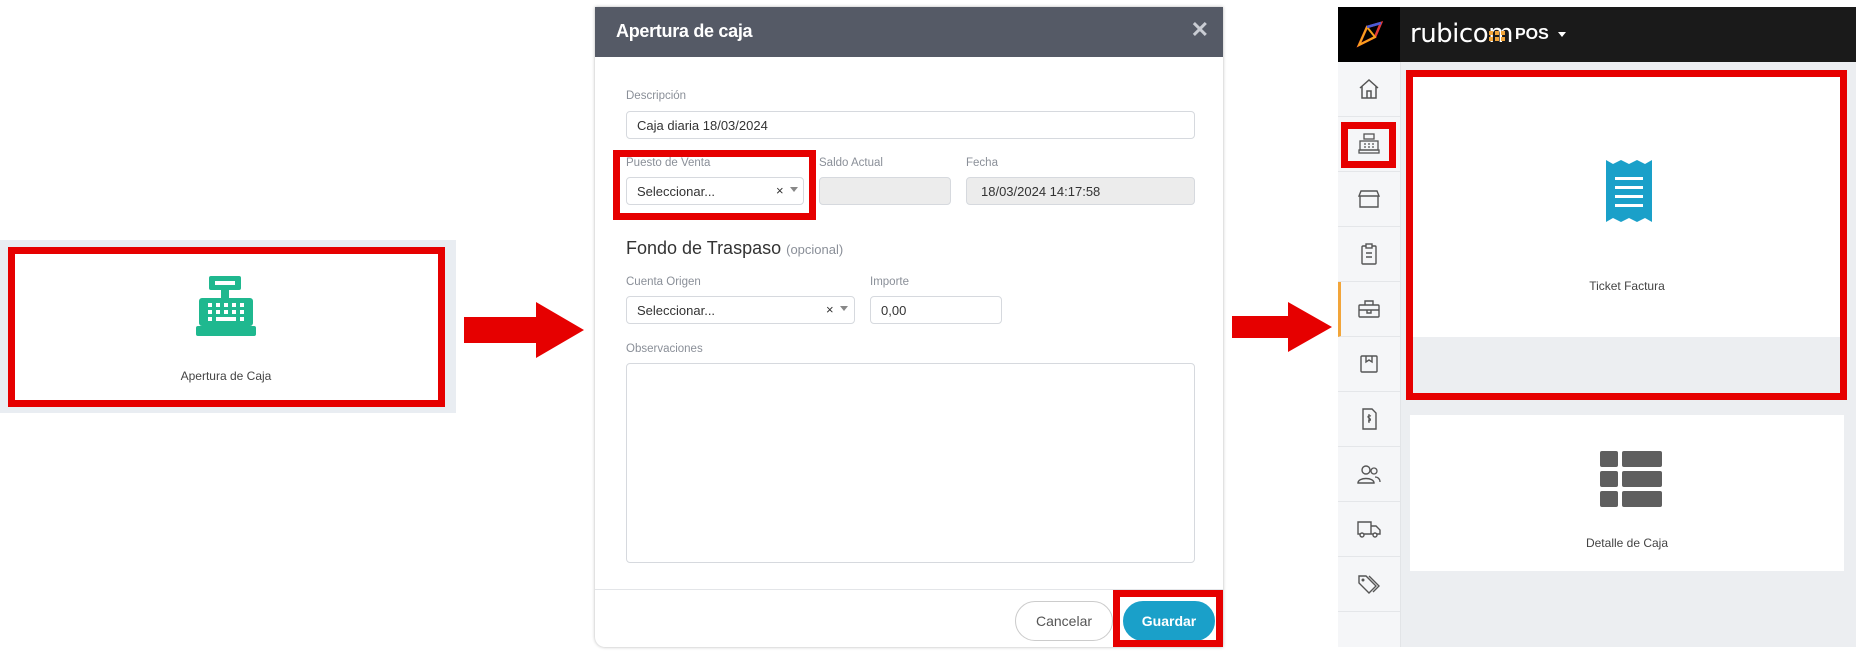 The width and height of the screenshot is (1856, 652). I want to click on observaciones-label: Observaciones, so click(664, 349).